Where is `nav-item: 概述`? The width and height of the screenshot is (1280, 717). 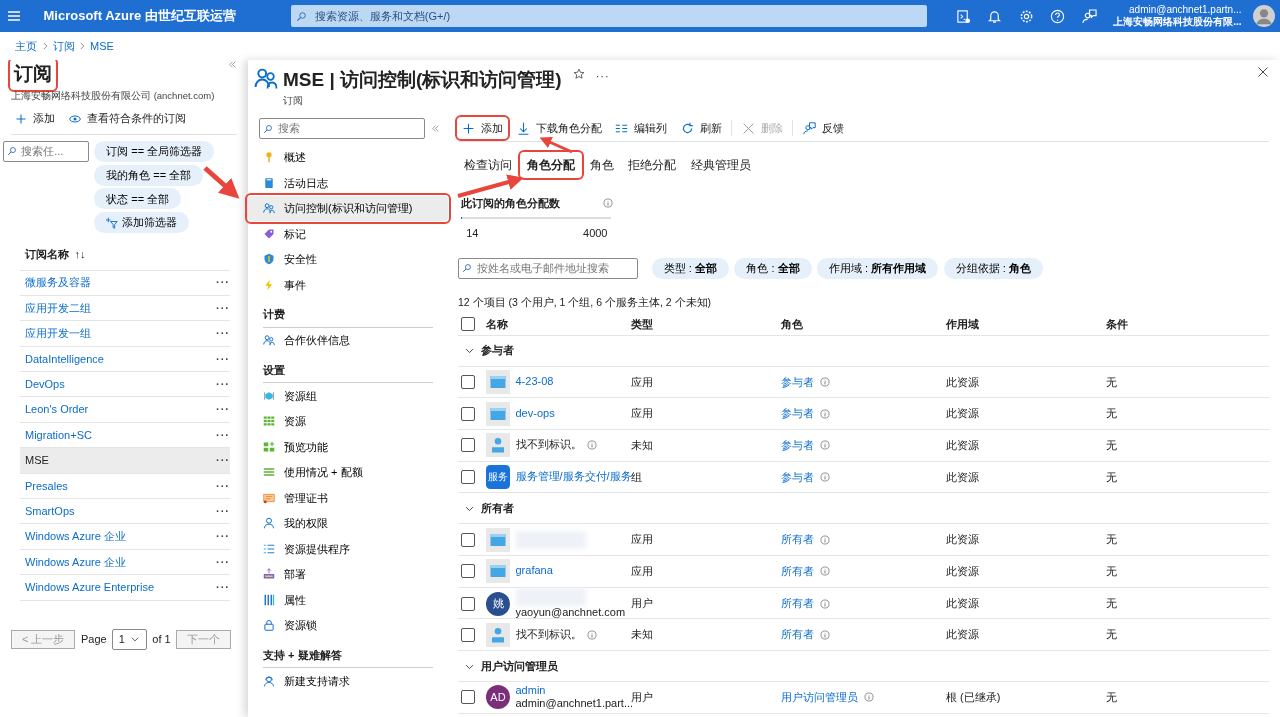 nav-item: 概述 is located at coordinates (348, 157).